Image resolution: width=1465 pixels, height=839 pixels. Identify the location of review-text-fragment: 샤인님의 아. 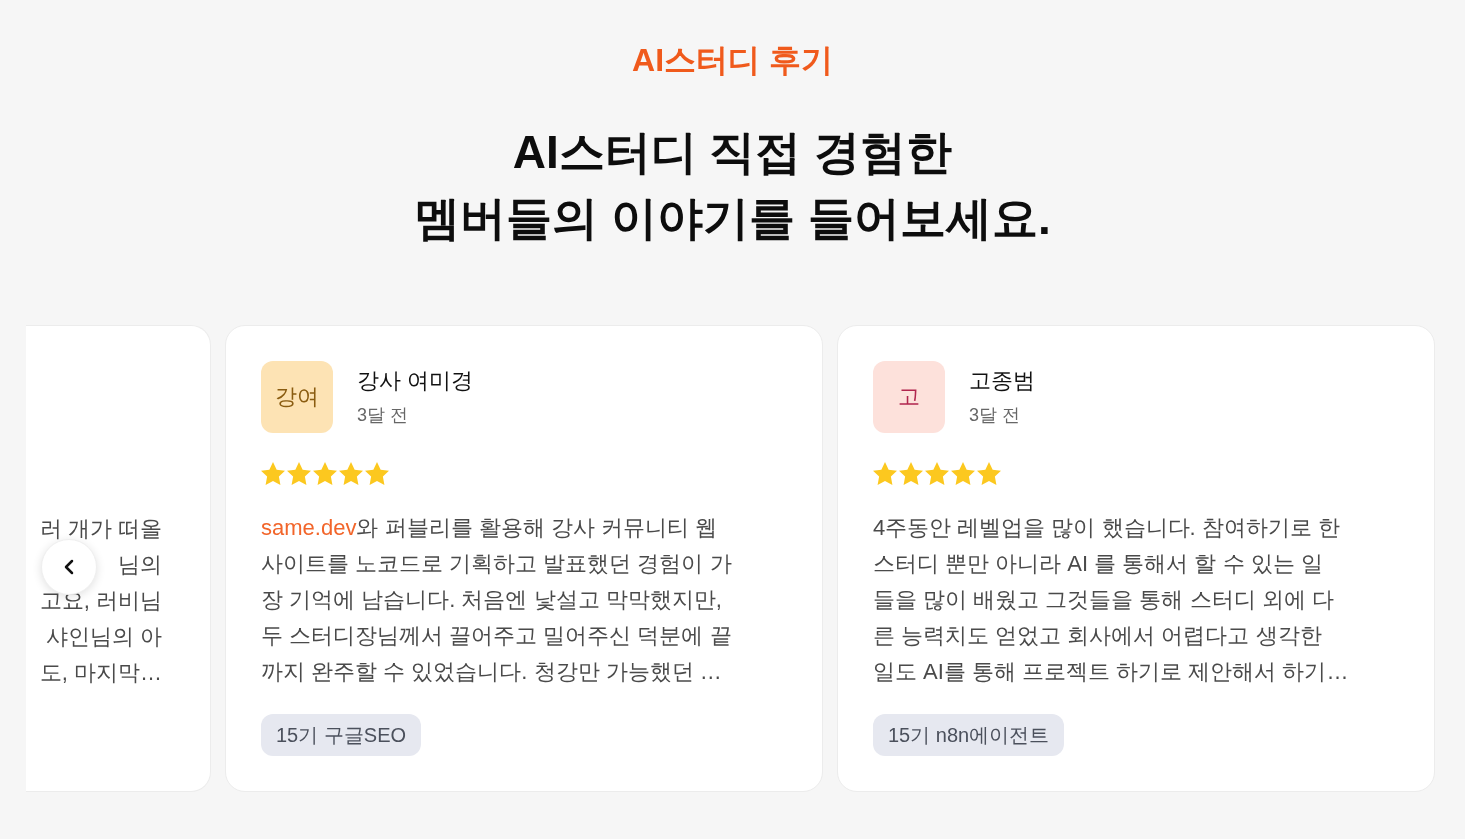
(103, 637).